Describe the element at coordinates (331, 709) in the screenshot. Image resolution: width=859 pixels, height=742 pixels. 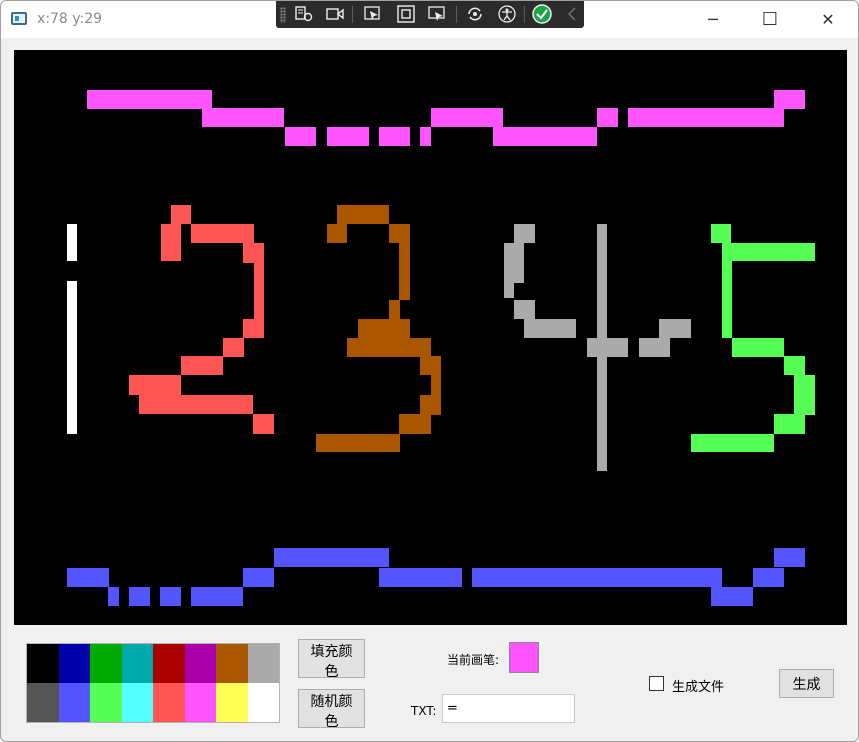
I see `random-color-button: 随机颜色` at that location.